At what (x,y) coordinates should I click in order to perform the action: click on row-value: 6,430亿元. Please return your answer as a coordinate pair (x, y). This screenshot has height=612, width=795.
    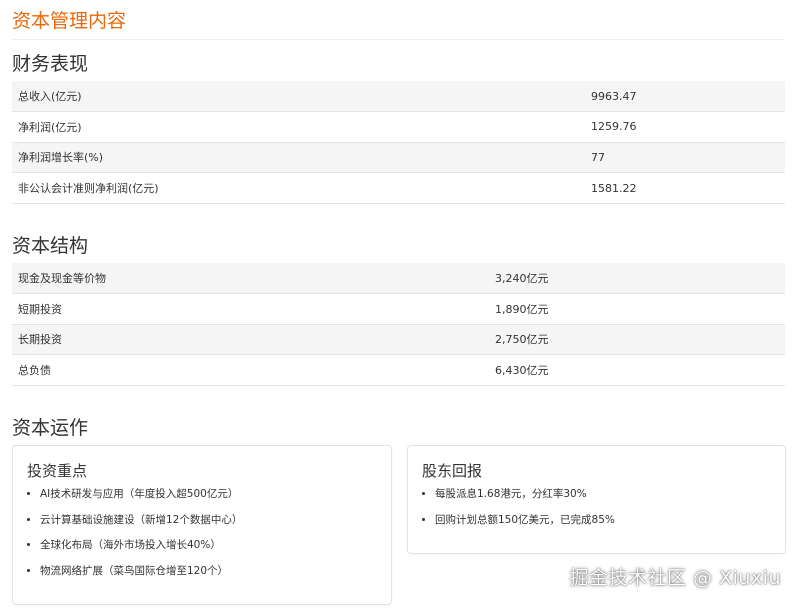
    Looking at the image, I should click on (637, 370).